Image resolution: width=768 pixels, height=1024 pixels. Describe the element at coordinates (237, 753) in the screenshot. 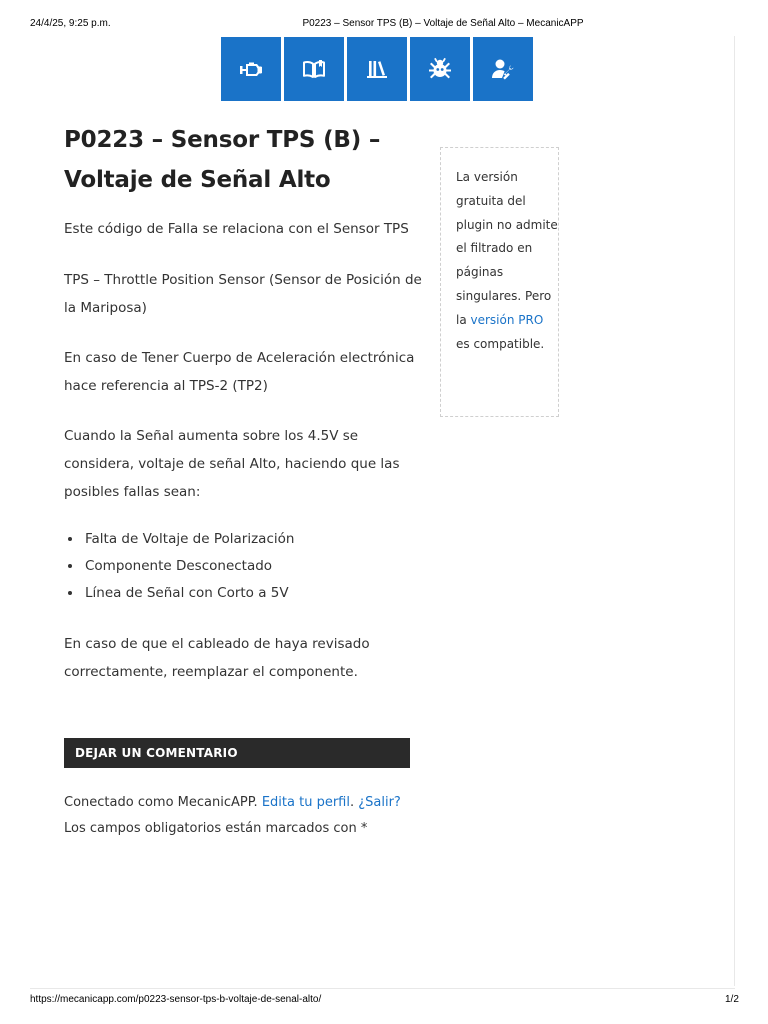

I see `comment-heading: DEJAR UN COMENTARIO` at that location.